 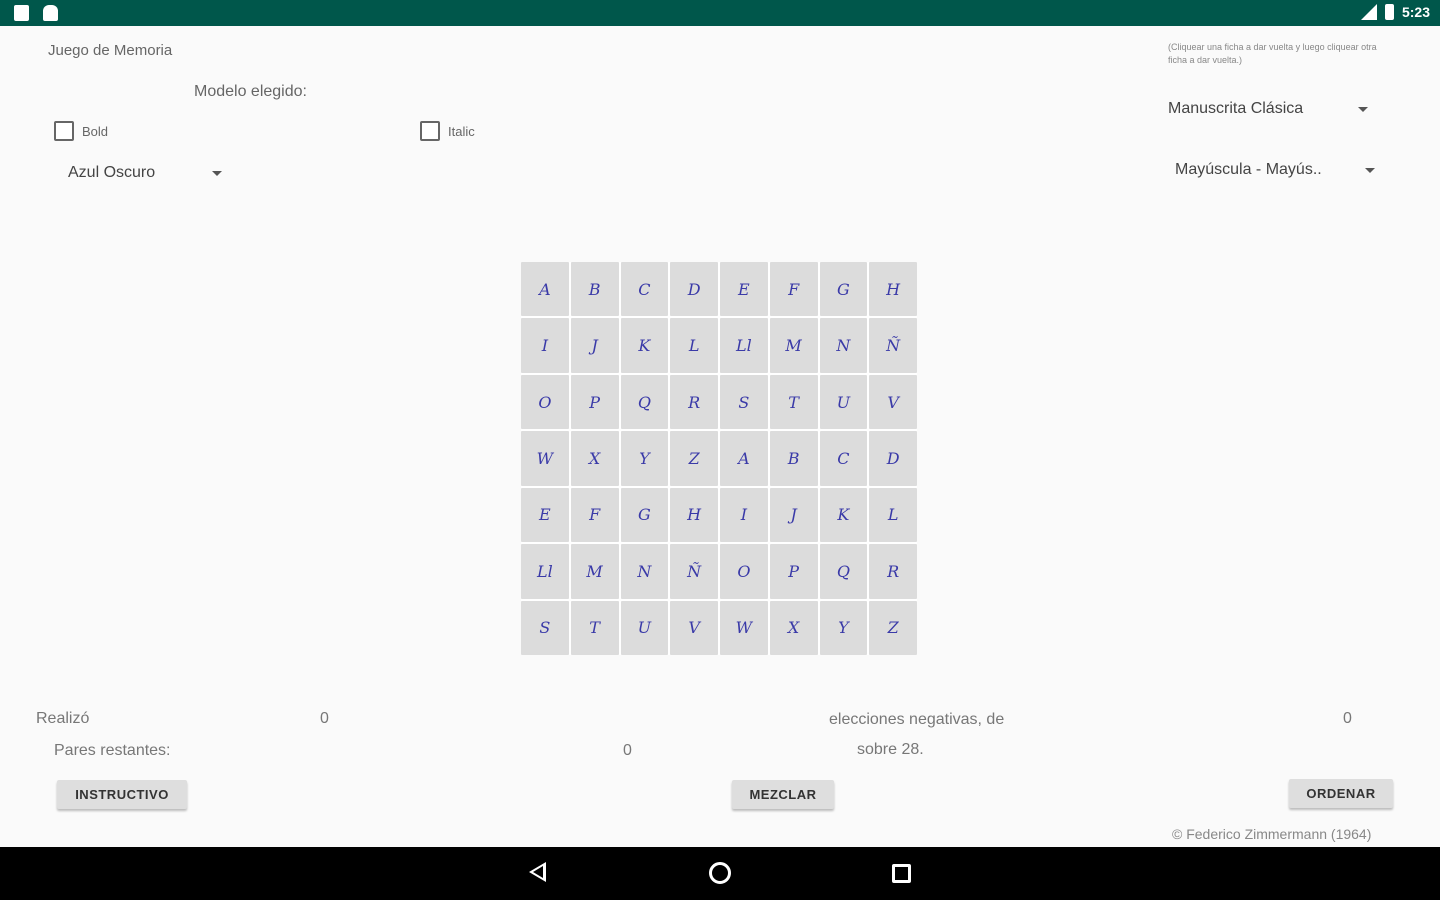 I want to click on bold-checkbox-box, so click(x=64, y=131).